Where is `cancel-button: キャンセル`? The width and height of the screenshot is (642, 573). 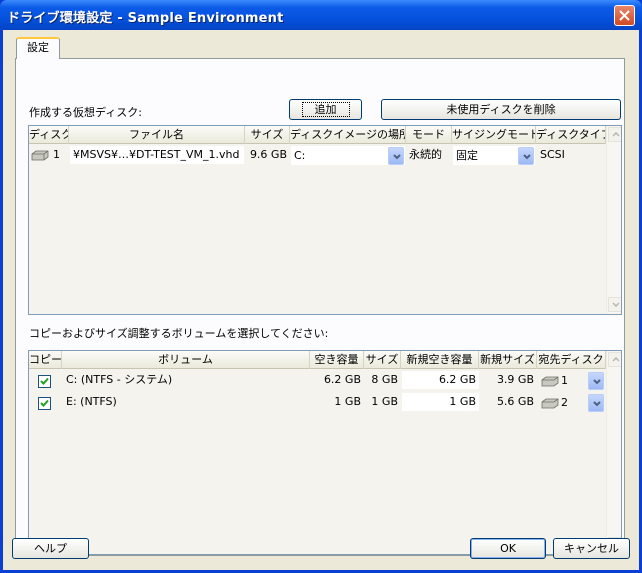
cancel-button: キャンセル is located at coordinates (591, 548).